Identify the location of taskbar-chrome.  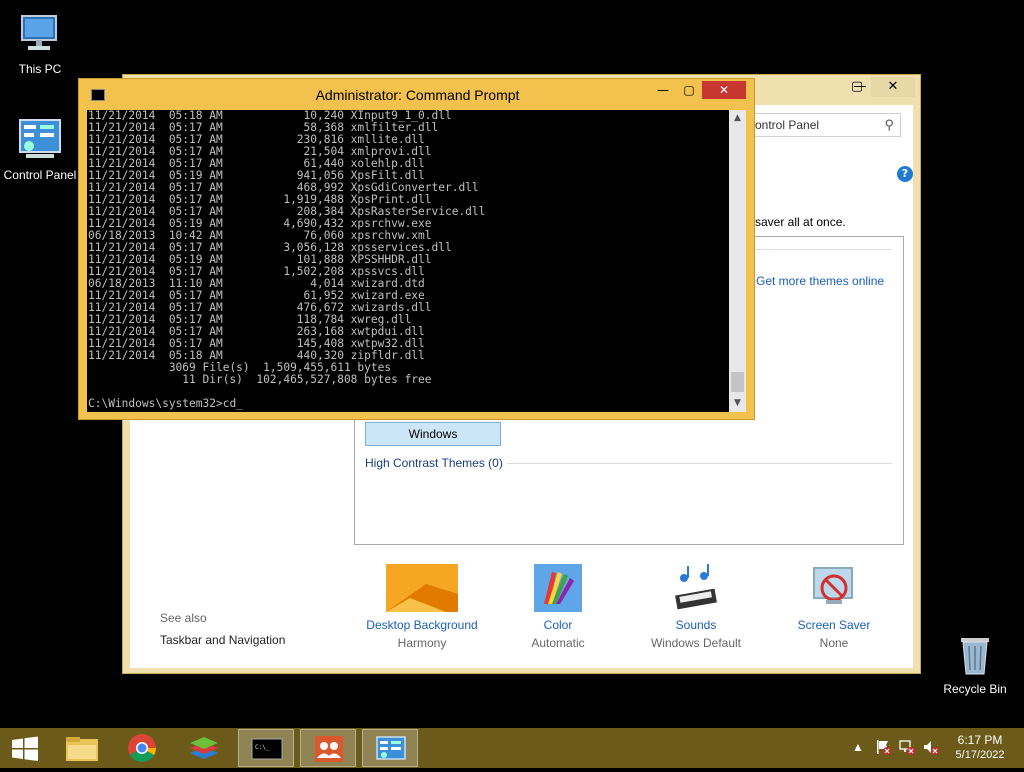
(142, 748).